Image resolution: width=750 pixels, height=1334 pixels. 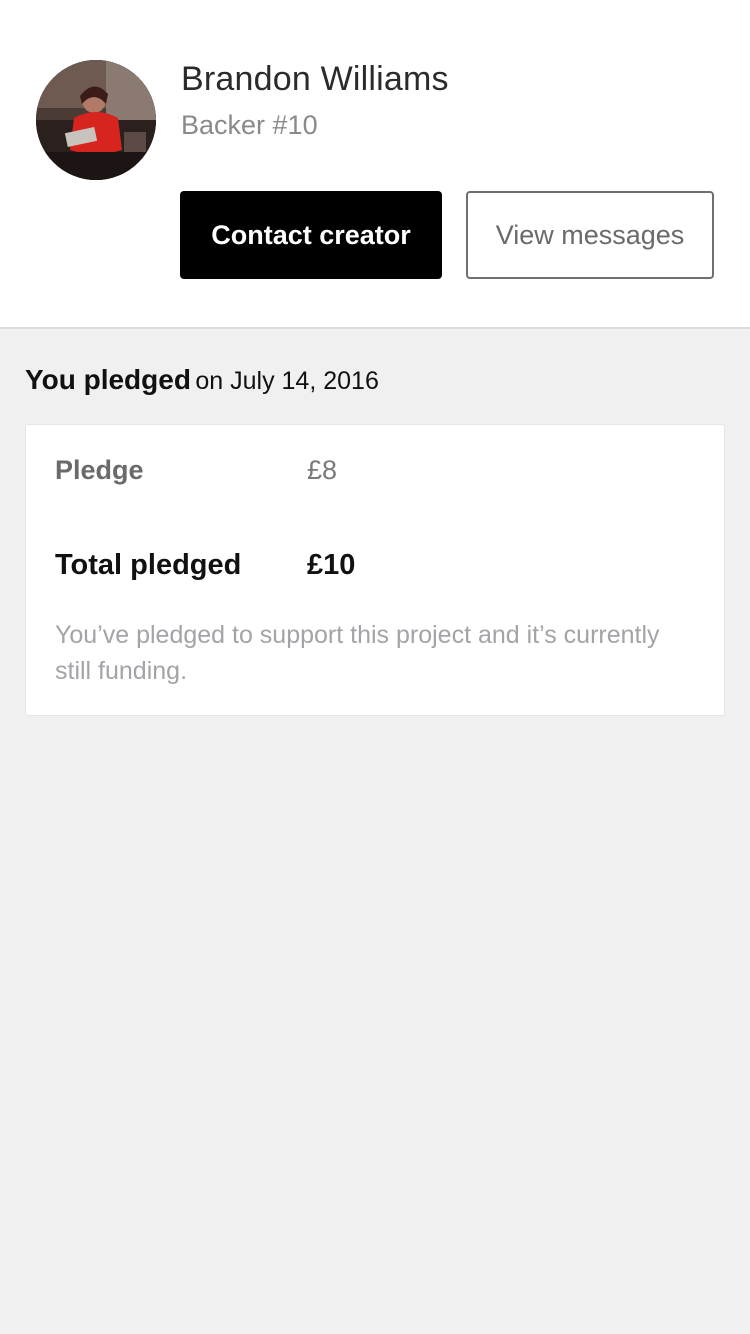 I want to click on pledge-label: Pledge, so click(x=99, y=470).